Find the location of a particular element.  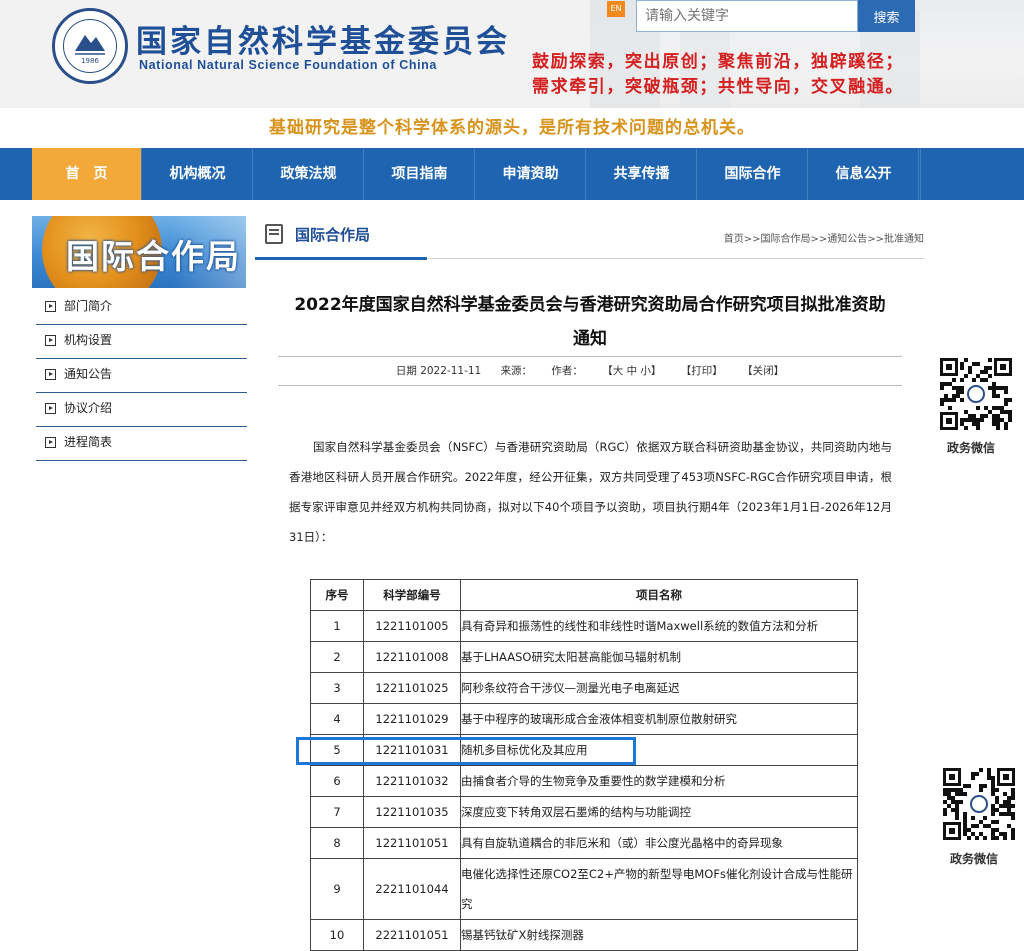

article-date: 日期 2022-11-11 is located at coordinates (438, 371).